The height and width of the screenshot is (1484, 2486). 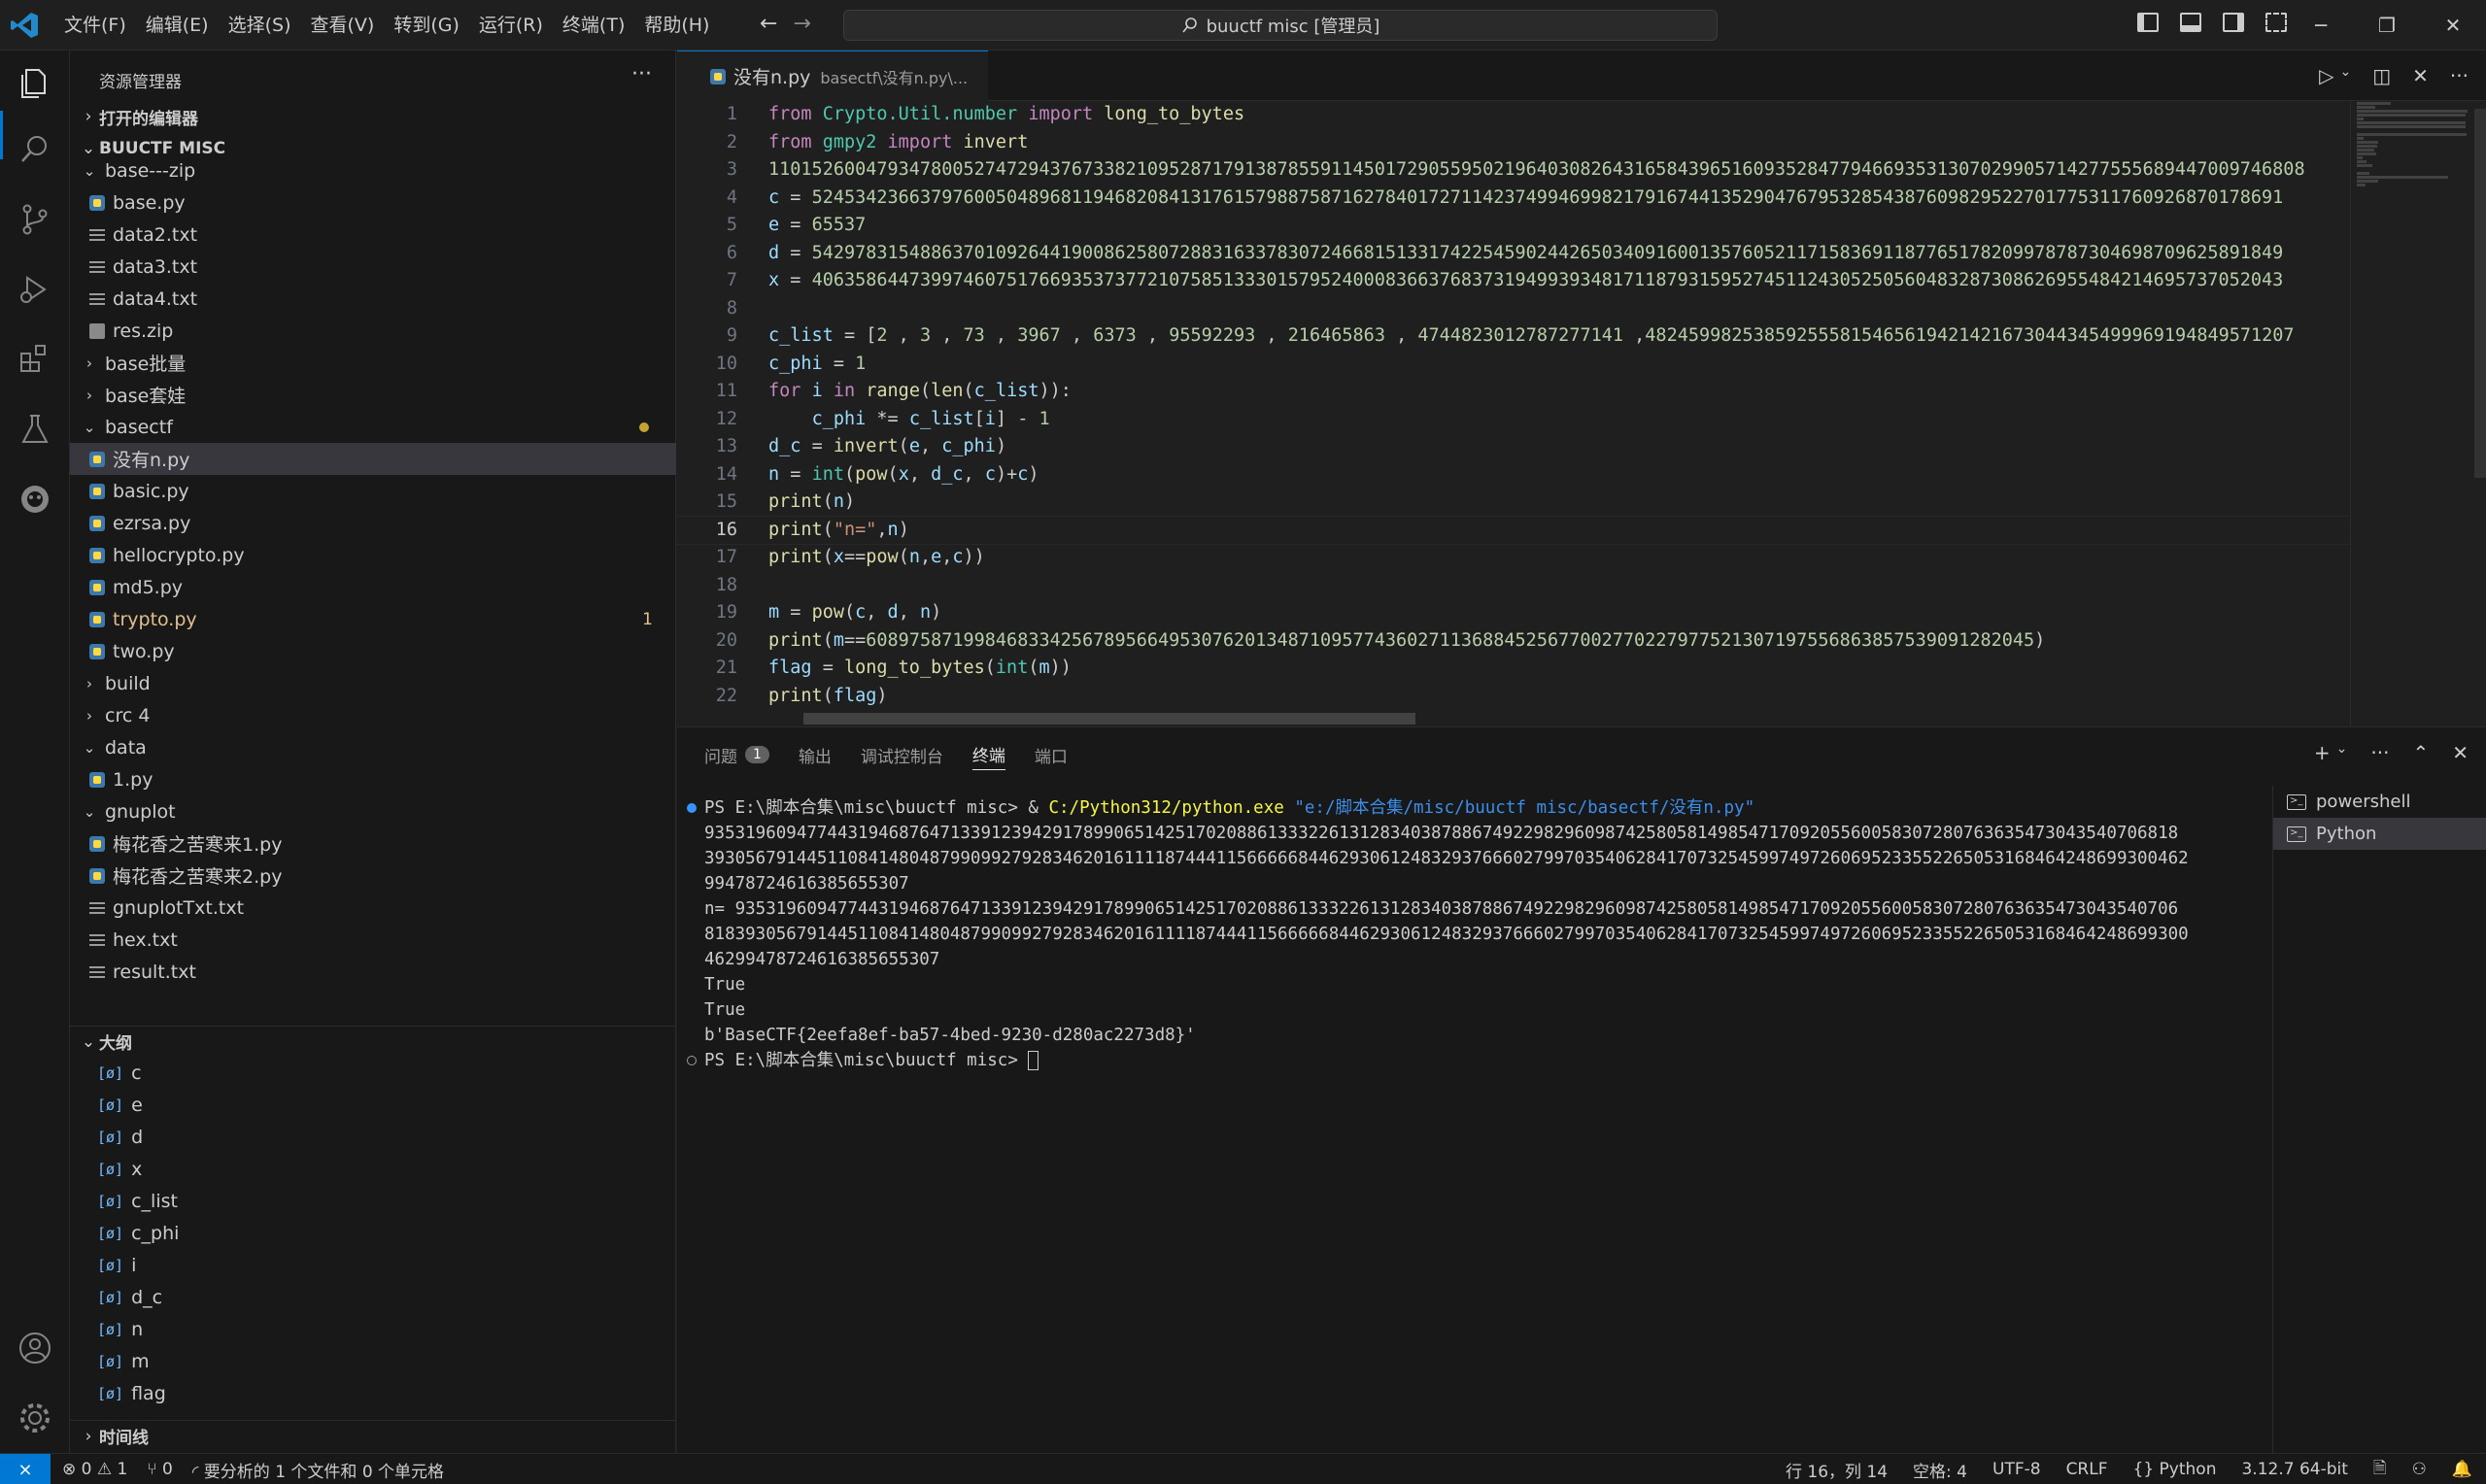 What do you see at coordinates (373, 1297) in the screenshot?
I see `outline-item: [ø] d_c` at bounding box center [373, 1297].